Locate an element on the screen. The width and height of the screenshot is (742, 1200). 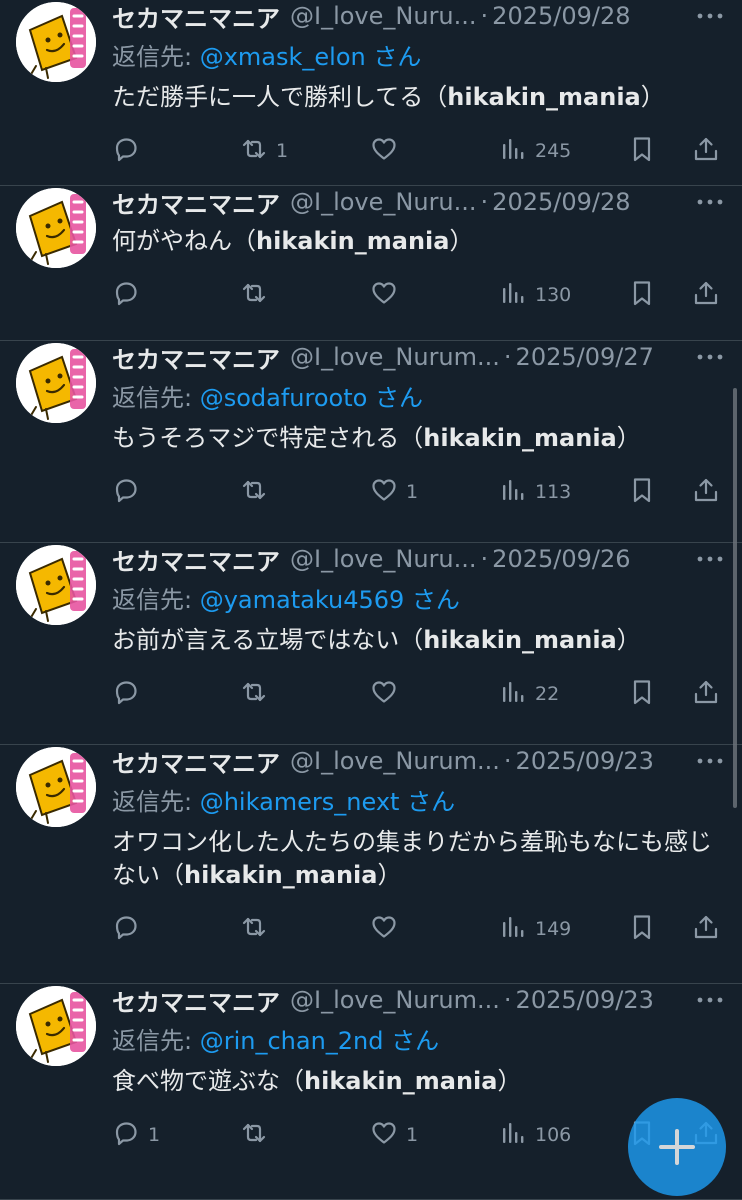
tweet-header: セカマニマニア @I_love_Nurum... · 2025/09/23 is located at coordinates (420, 761).